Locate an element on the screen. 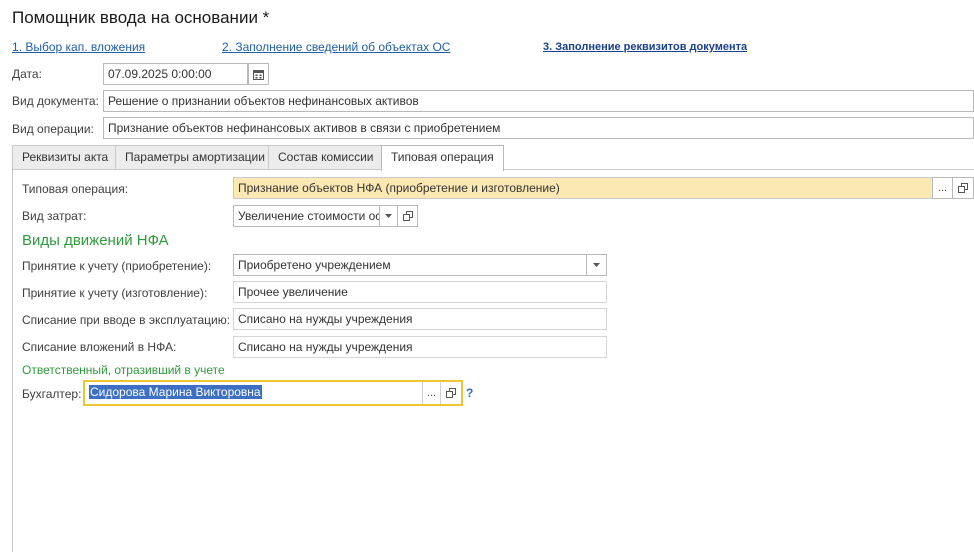  cost-type-field: Увеличение стоимости ос is located at coordinates (306, 216).